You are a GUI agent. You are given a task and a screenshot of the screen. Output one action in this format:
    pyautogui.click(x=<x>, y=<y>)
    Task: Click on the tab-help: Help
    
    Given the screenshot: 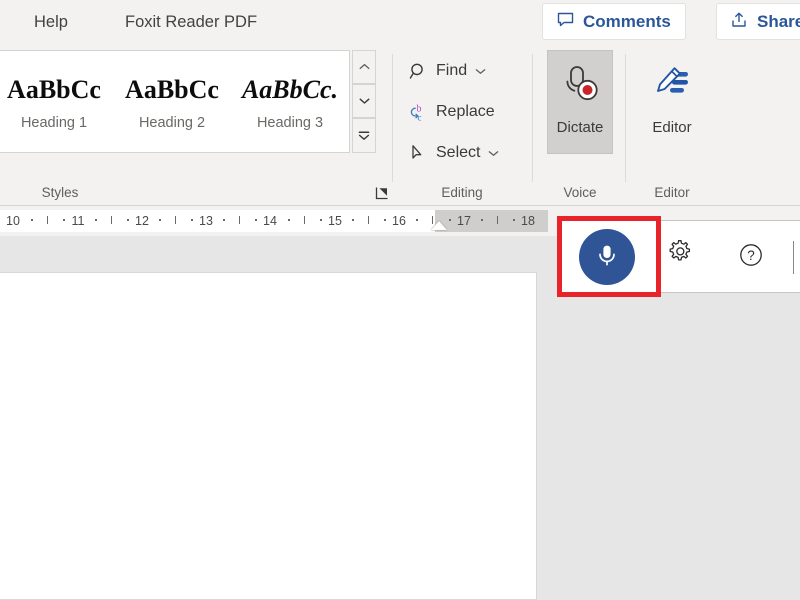 What is the action you would take?
    pyautogui.click(x=51, y=22)
    